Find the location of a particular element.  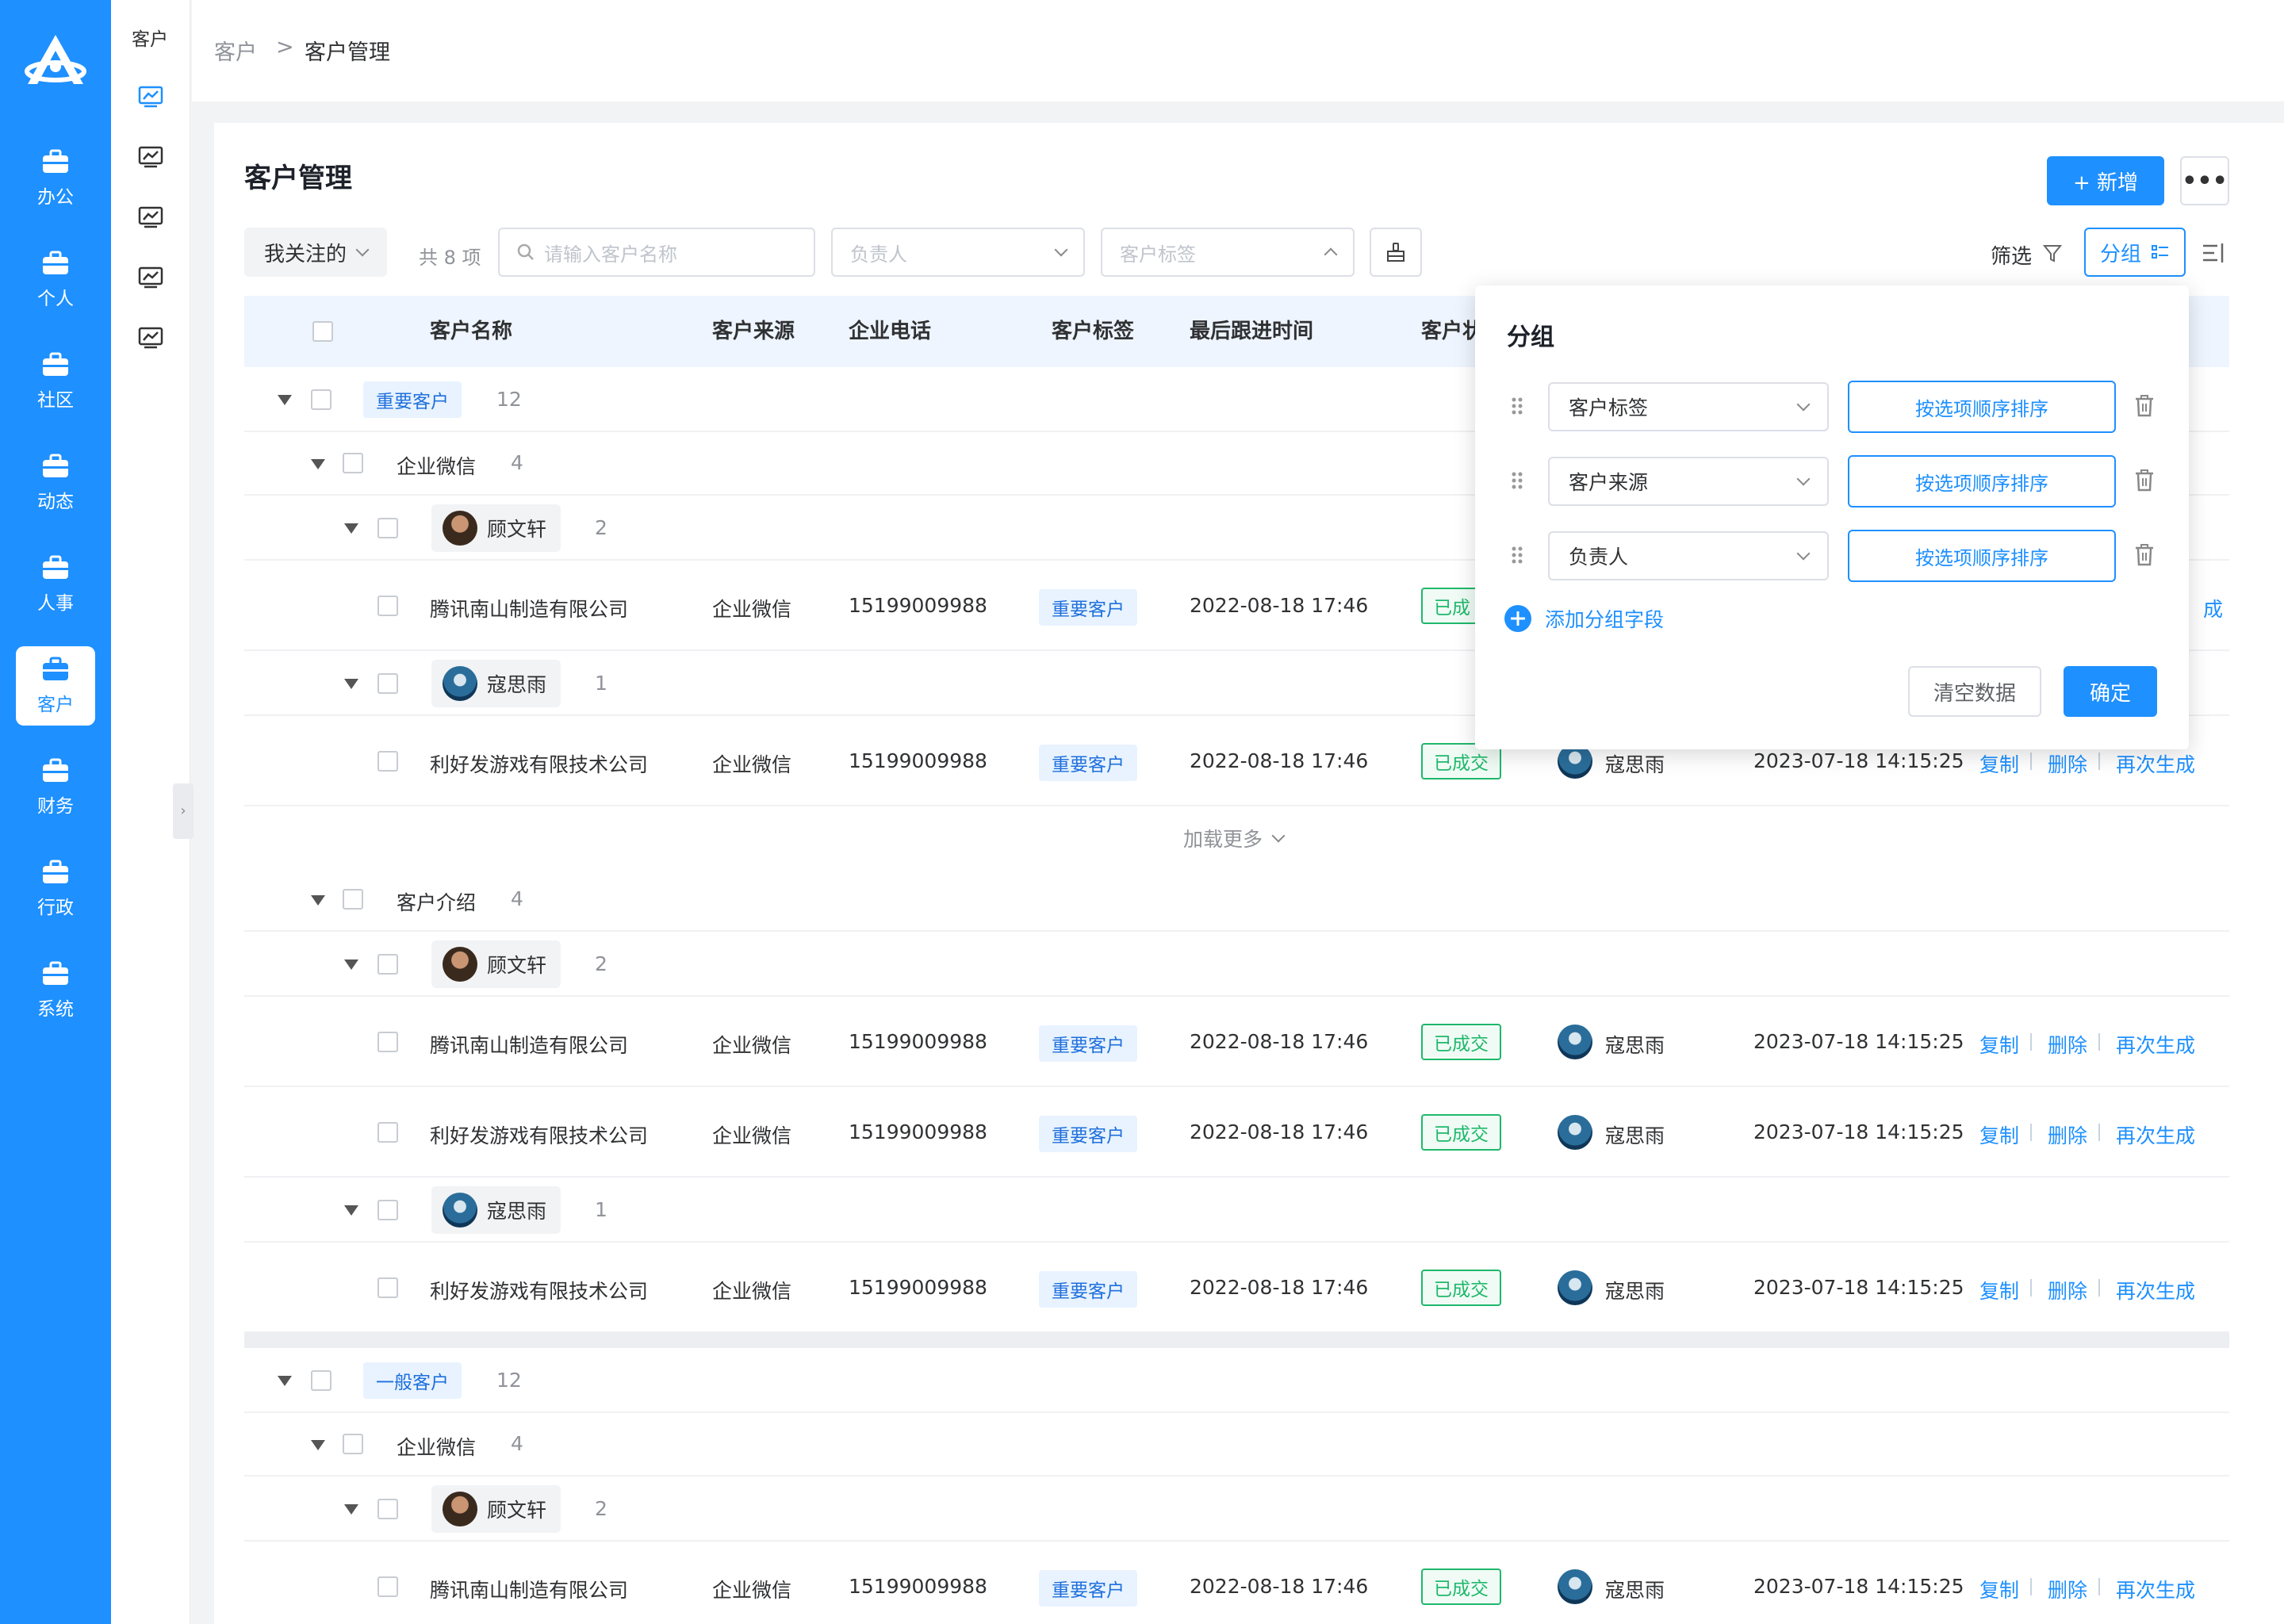

owner-select: 负责人 is located at coordinates (958, 253).